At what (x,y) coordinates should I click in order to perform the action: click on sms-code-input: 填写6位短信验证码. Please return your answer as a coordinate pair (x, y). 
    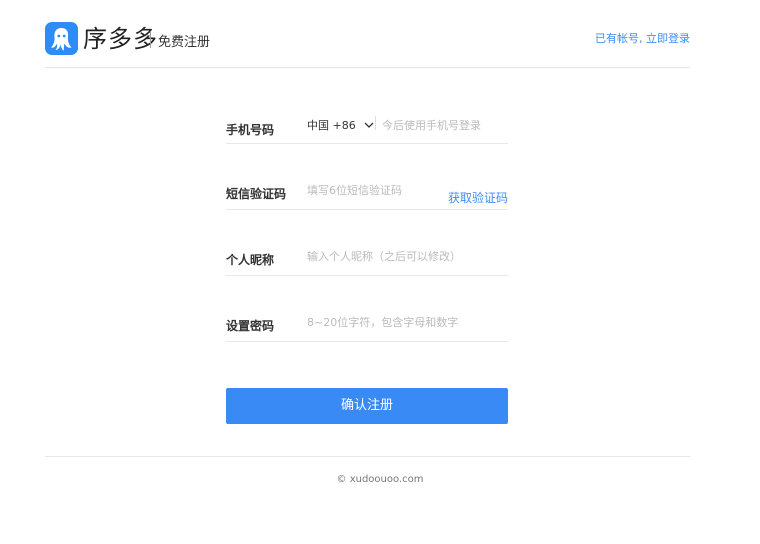
    Looking at the image, I should click on (354, 190).